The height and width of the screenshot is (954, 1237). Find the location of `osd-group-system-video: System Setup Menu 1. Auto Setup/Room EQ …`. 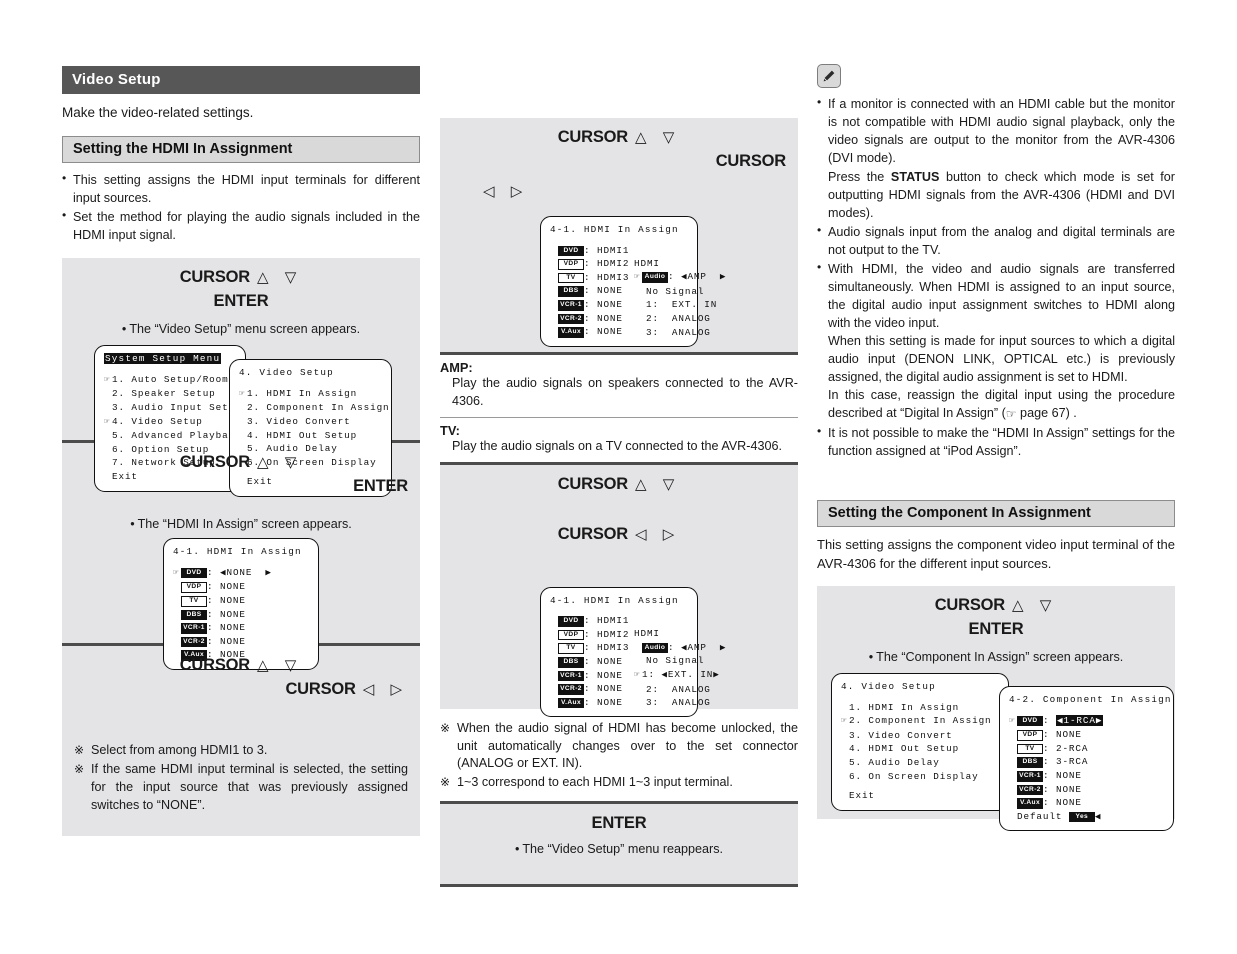

osd-group-system-video: System Setup Menu 1. Auto Setup/Room EQ … is located at coordinates (241, 420).